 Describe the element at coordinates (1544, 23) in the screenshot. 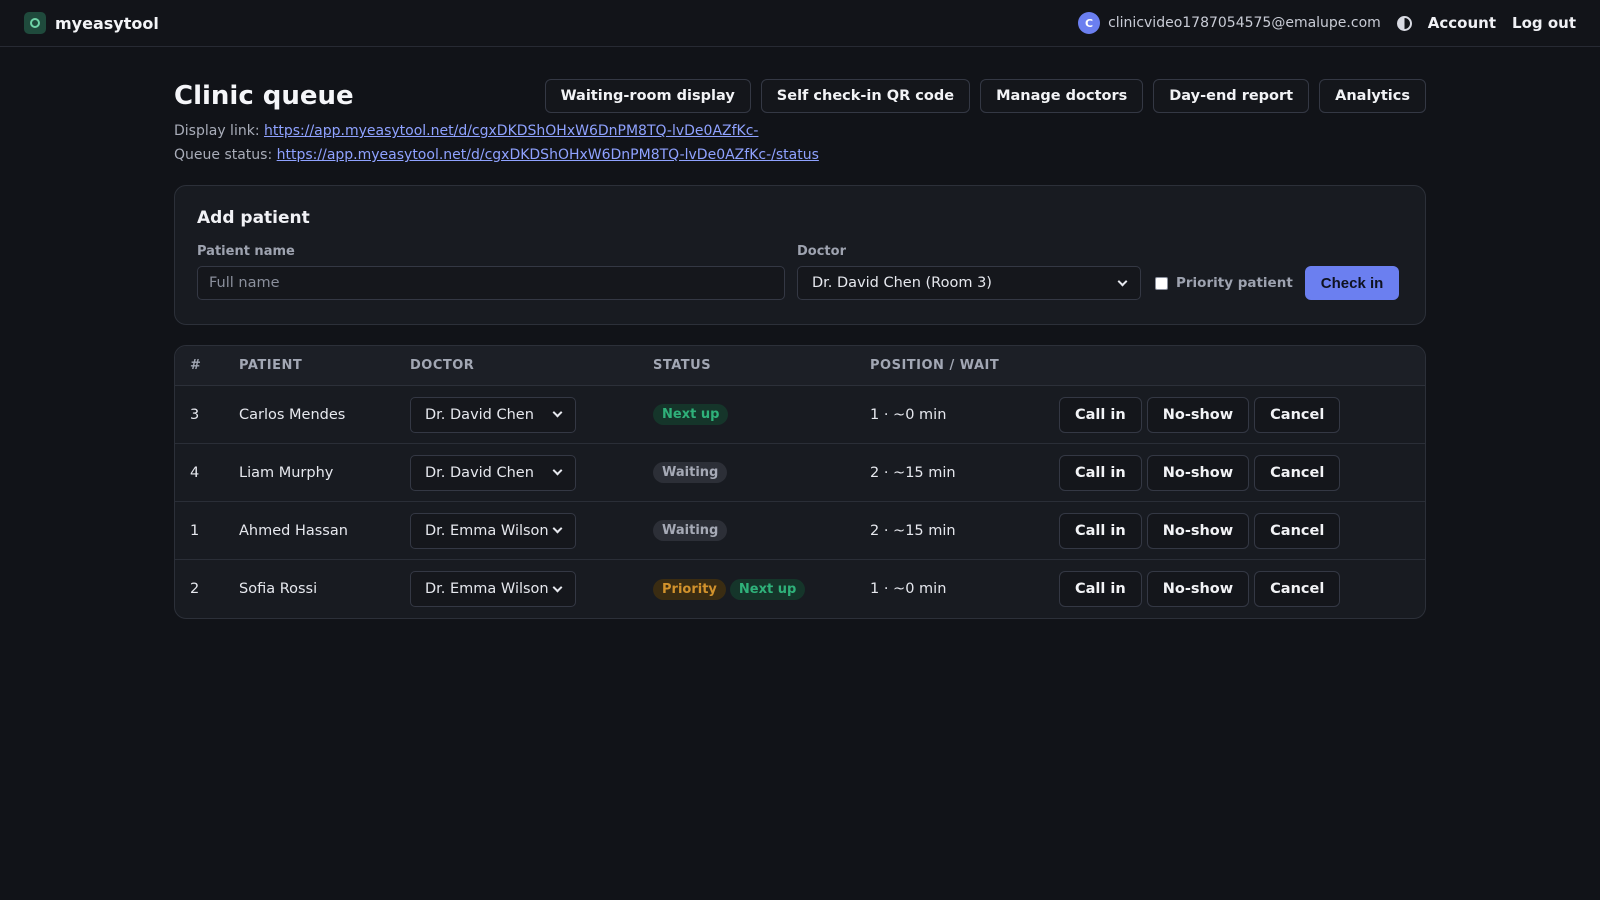

I see `logout-link: Log out` at that location.